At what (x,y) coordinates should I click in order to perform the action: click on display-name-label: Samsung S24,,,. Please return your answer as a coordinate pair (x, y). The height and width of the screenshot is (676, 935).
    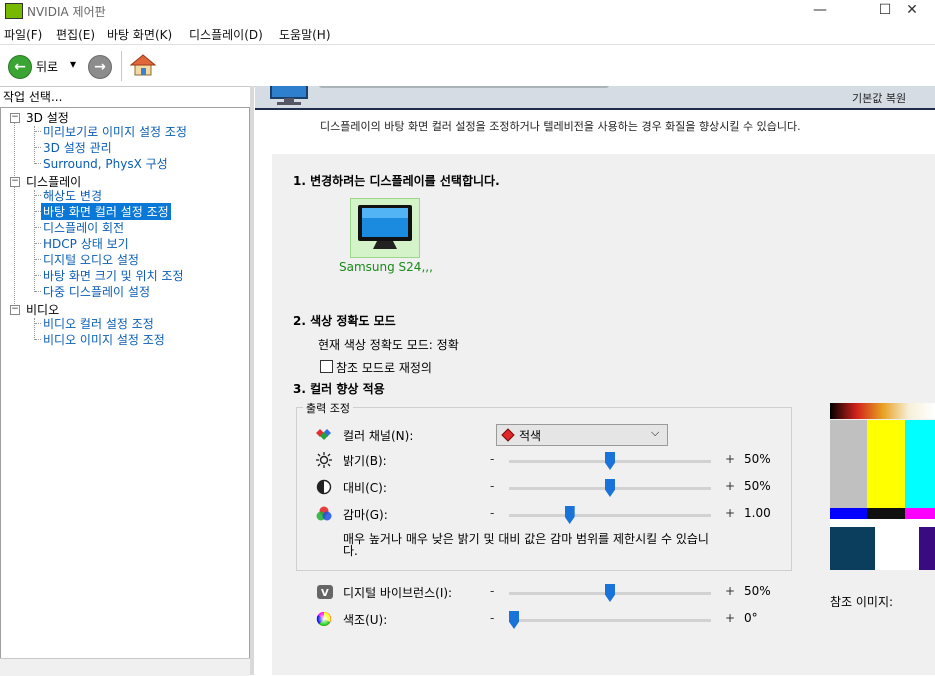
    Looking at the image, I should click on (386, 267).